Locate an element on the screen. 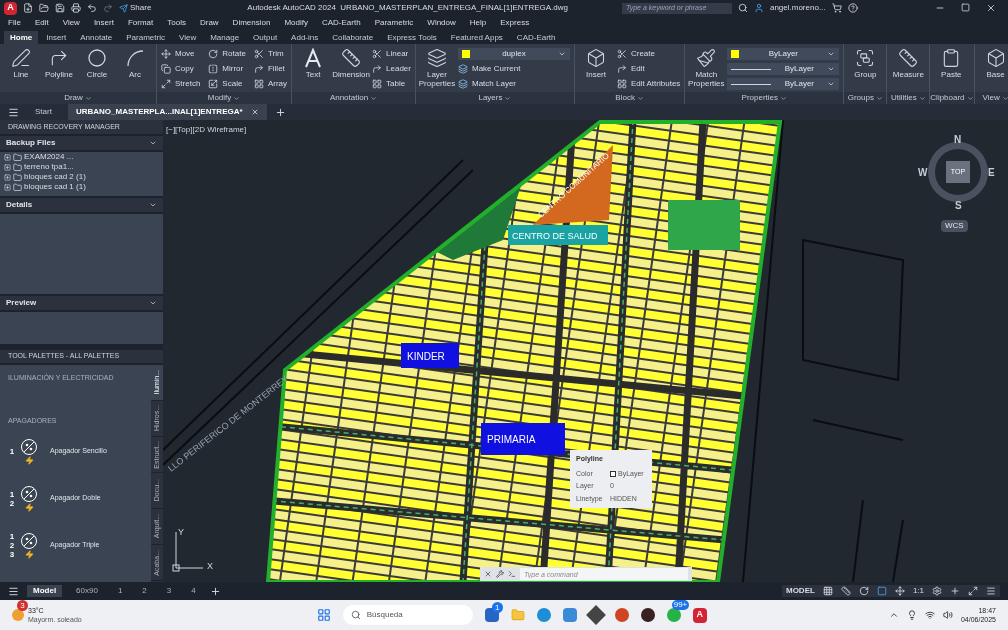 This screenshot has width=1008, height=630. ribbon-tool-button: Edit is located at coordinates (648, 69).